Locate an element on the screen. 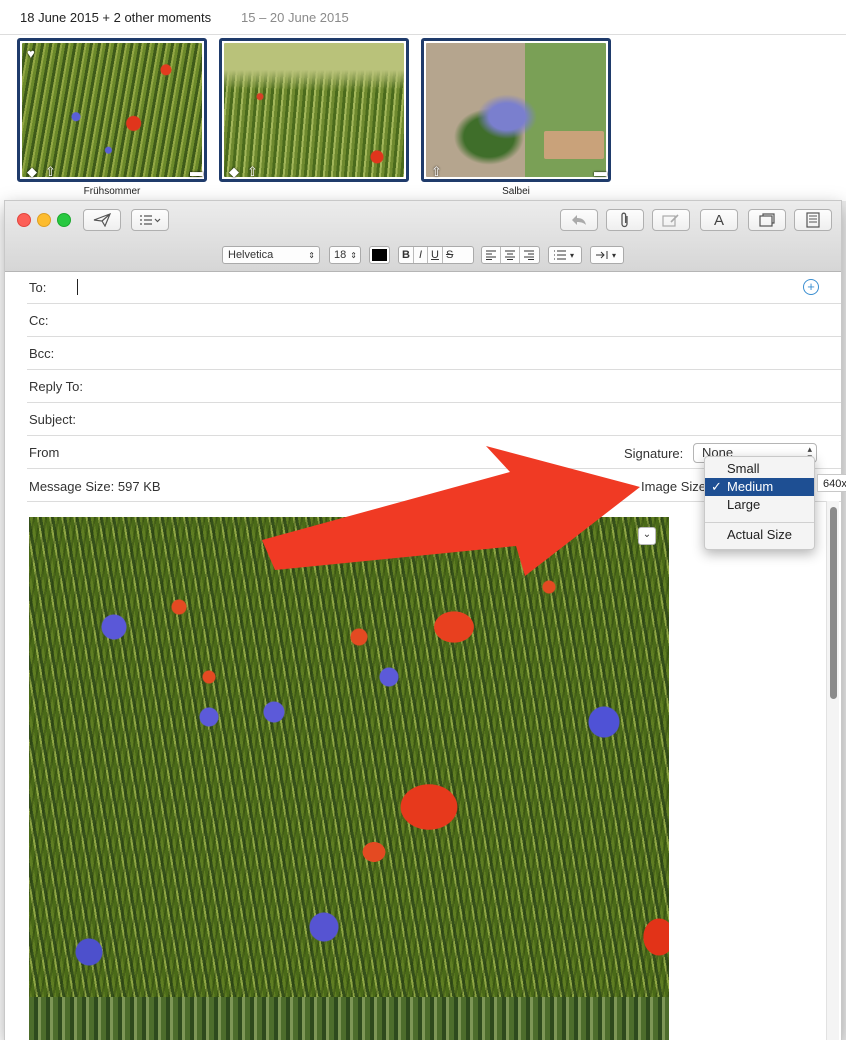 The width and height of the screenshot is (846, 1040). align-center-button is located at coordinates (510, 255).